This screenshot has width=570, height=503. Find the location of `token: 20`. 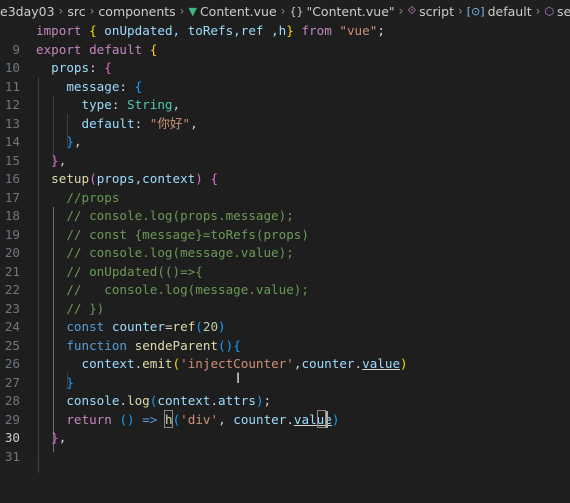

token: 20 is located at coordinates (210, 326).